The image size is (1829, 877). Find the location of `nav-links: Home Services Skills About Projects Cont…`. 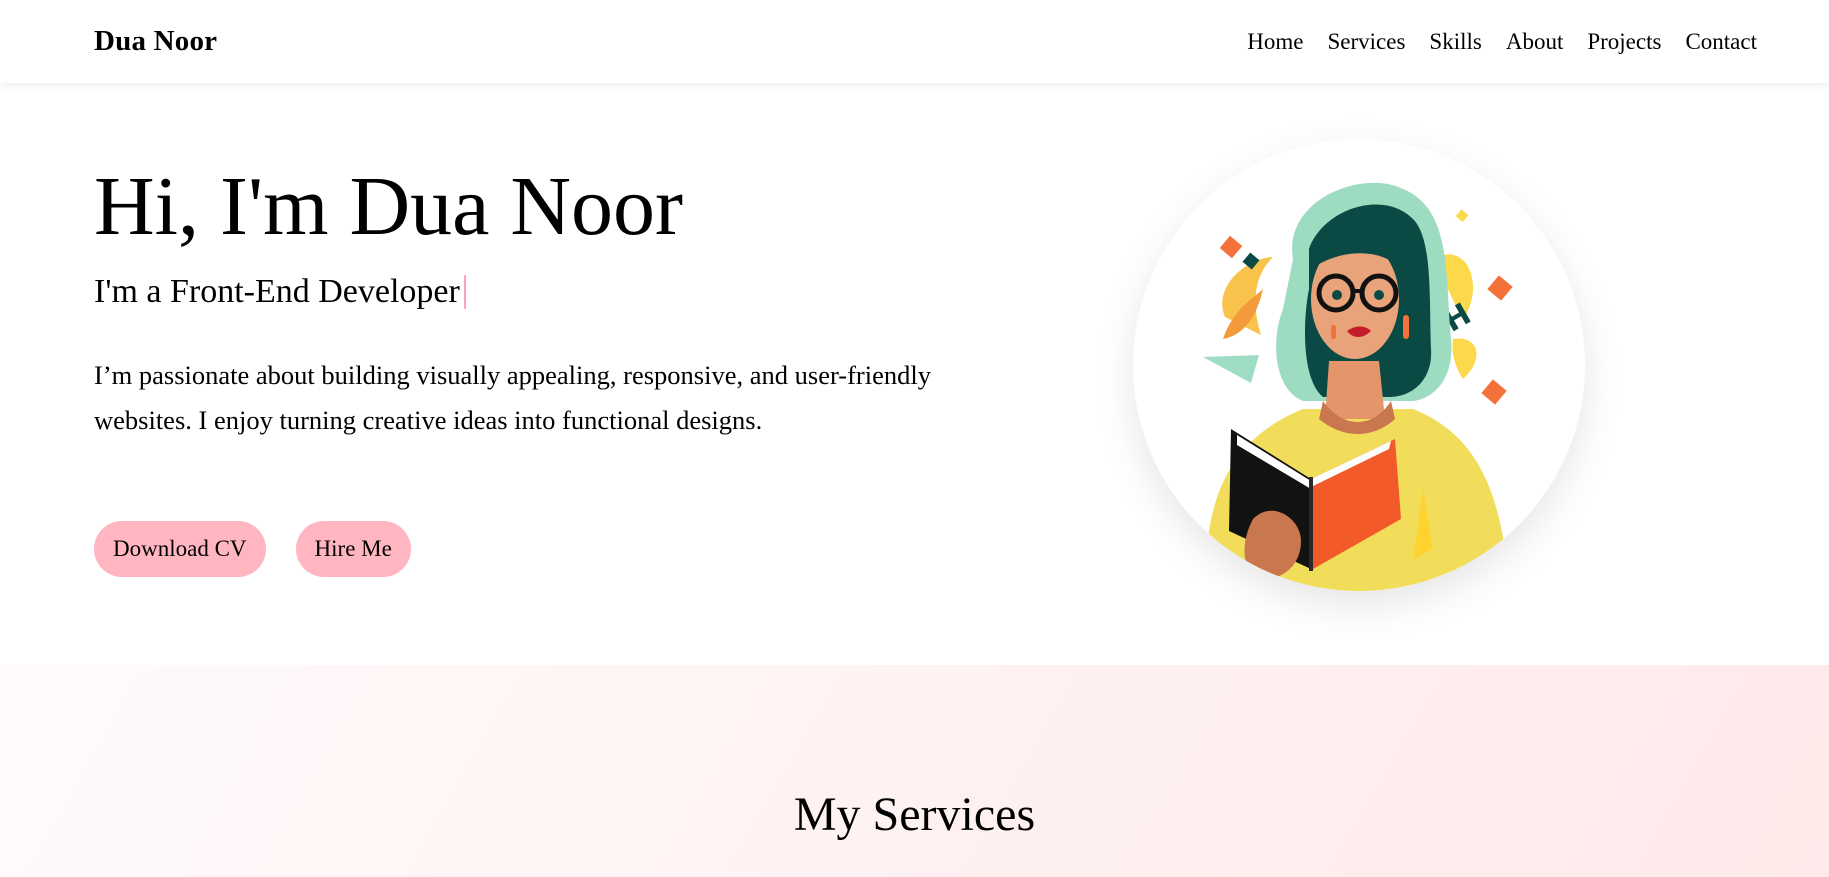

nav-links: Home Services Skills About Projects Cont… is located at coordinates (1502, 42).